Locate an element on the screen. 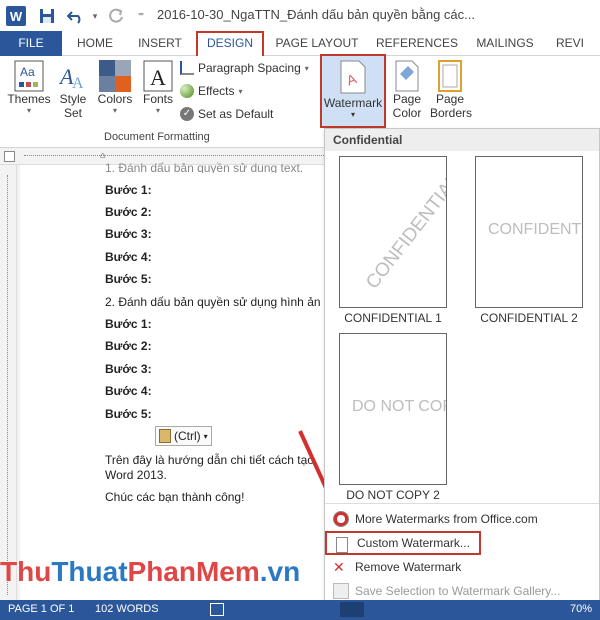 This screenshot has height=620, width=600. watermark-thumb-confidential-2: CONFIDENTIAL is located at coordinates (529, 232).